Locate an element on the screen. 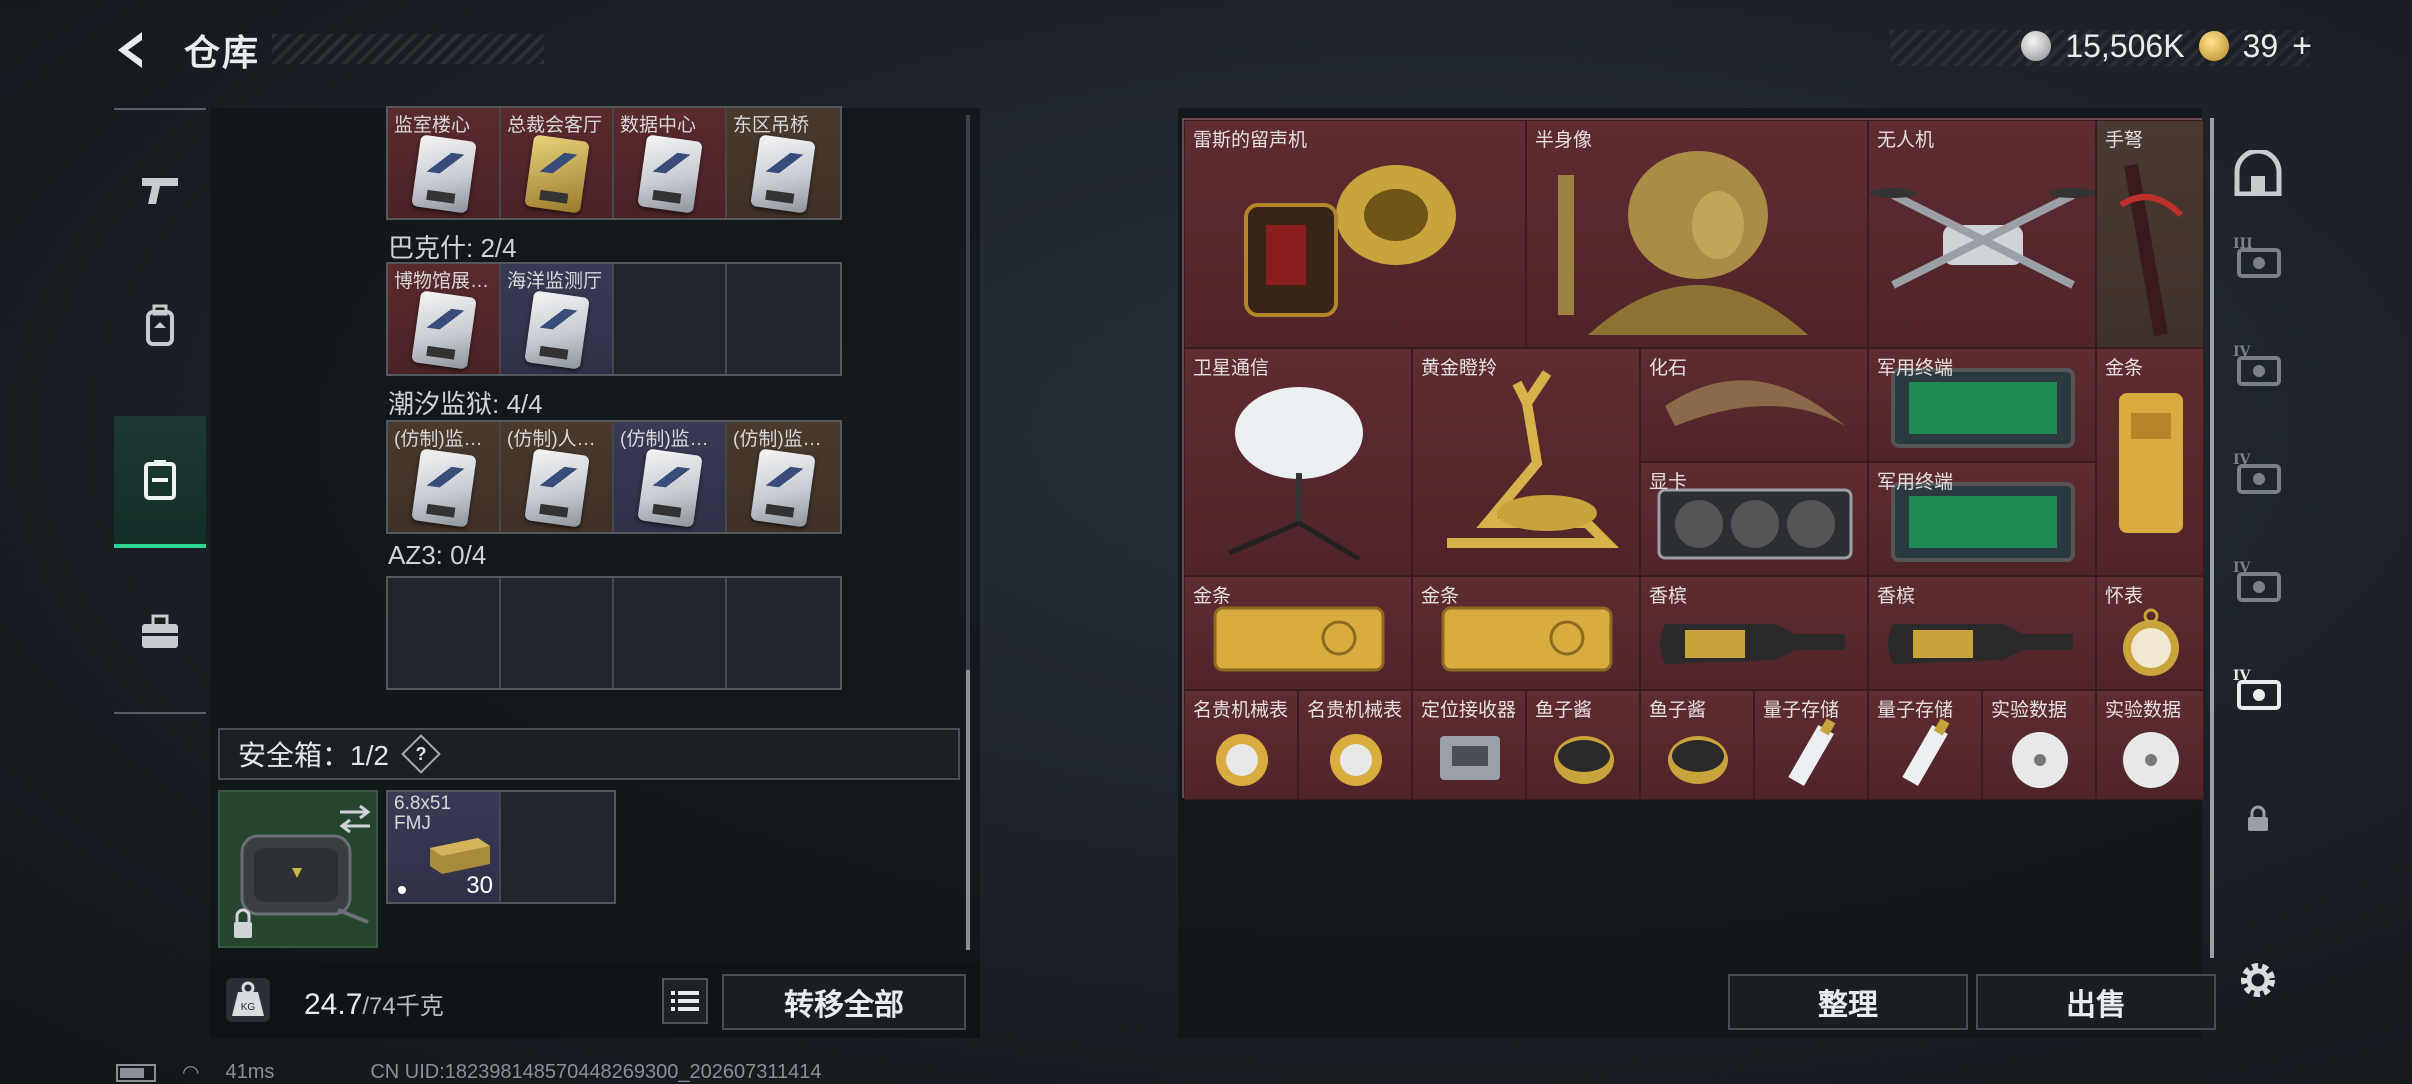  empty-slot is located at coordinates (557, 847).